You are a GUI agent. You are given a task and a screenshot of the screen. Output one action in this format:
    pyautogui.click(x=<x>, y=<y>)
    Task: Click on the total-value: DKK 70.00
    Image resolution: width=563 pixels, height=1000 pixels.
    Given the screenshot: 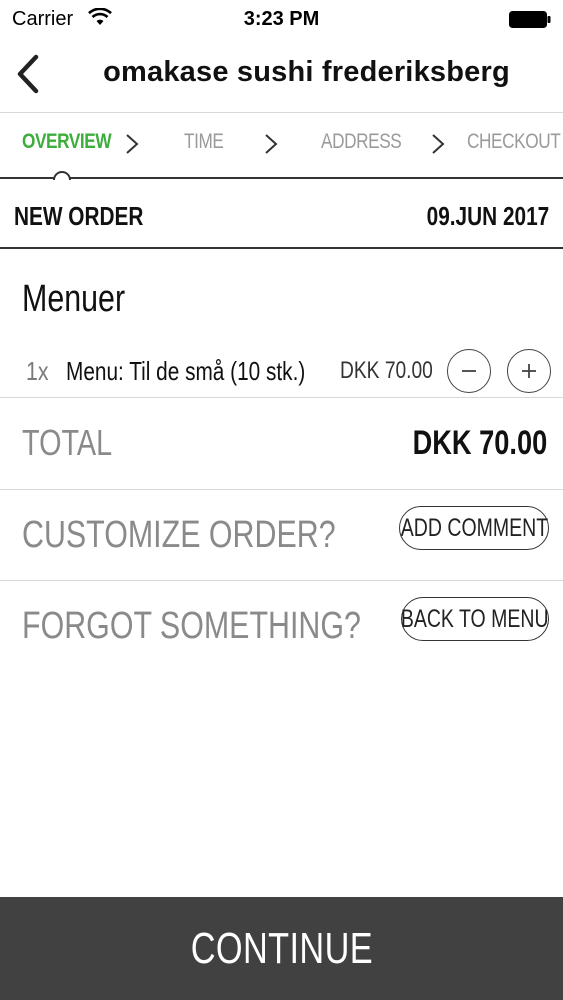 What is the action you would take?
    pyautogui.click(x=479, y=443)
    